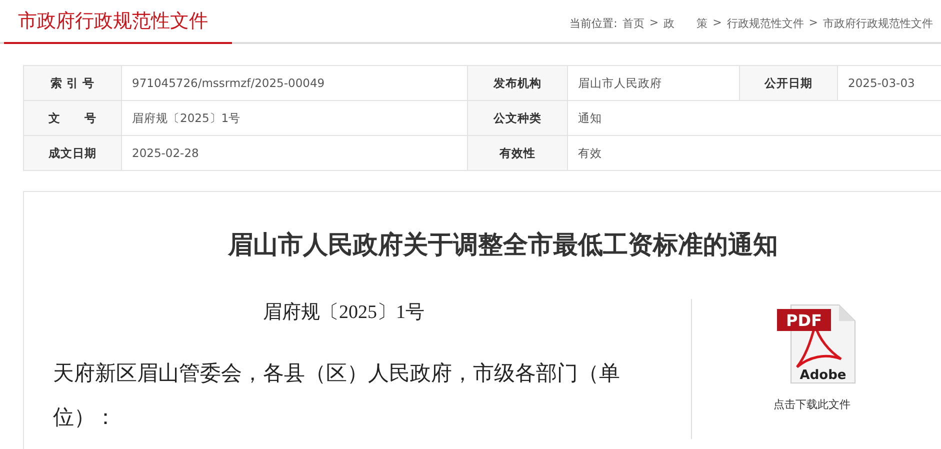  What do you see at coordinates (686, 23) in the screenshot?
I see `breadcrumb-link: 政 策` at bounding box center [686, 23].